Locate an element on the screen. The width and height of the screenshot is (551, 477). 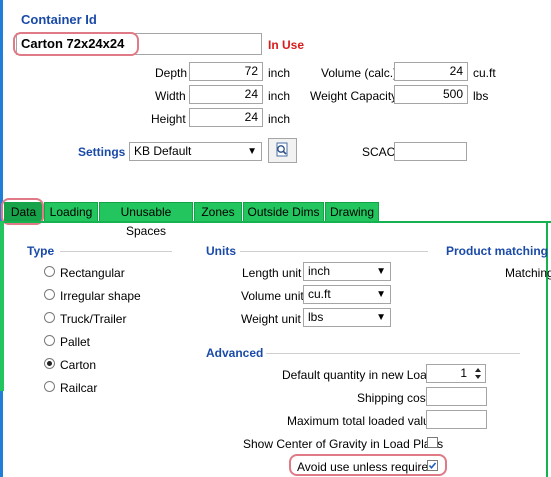
weight-capacity-input: 500 is located at coordinates (431, 94).